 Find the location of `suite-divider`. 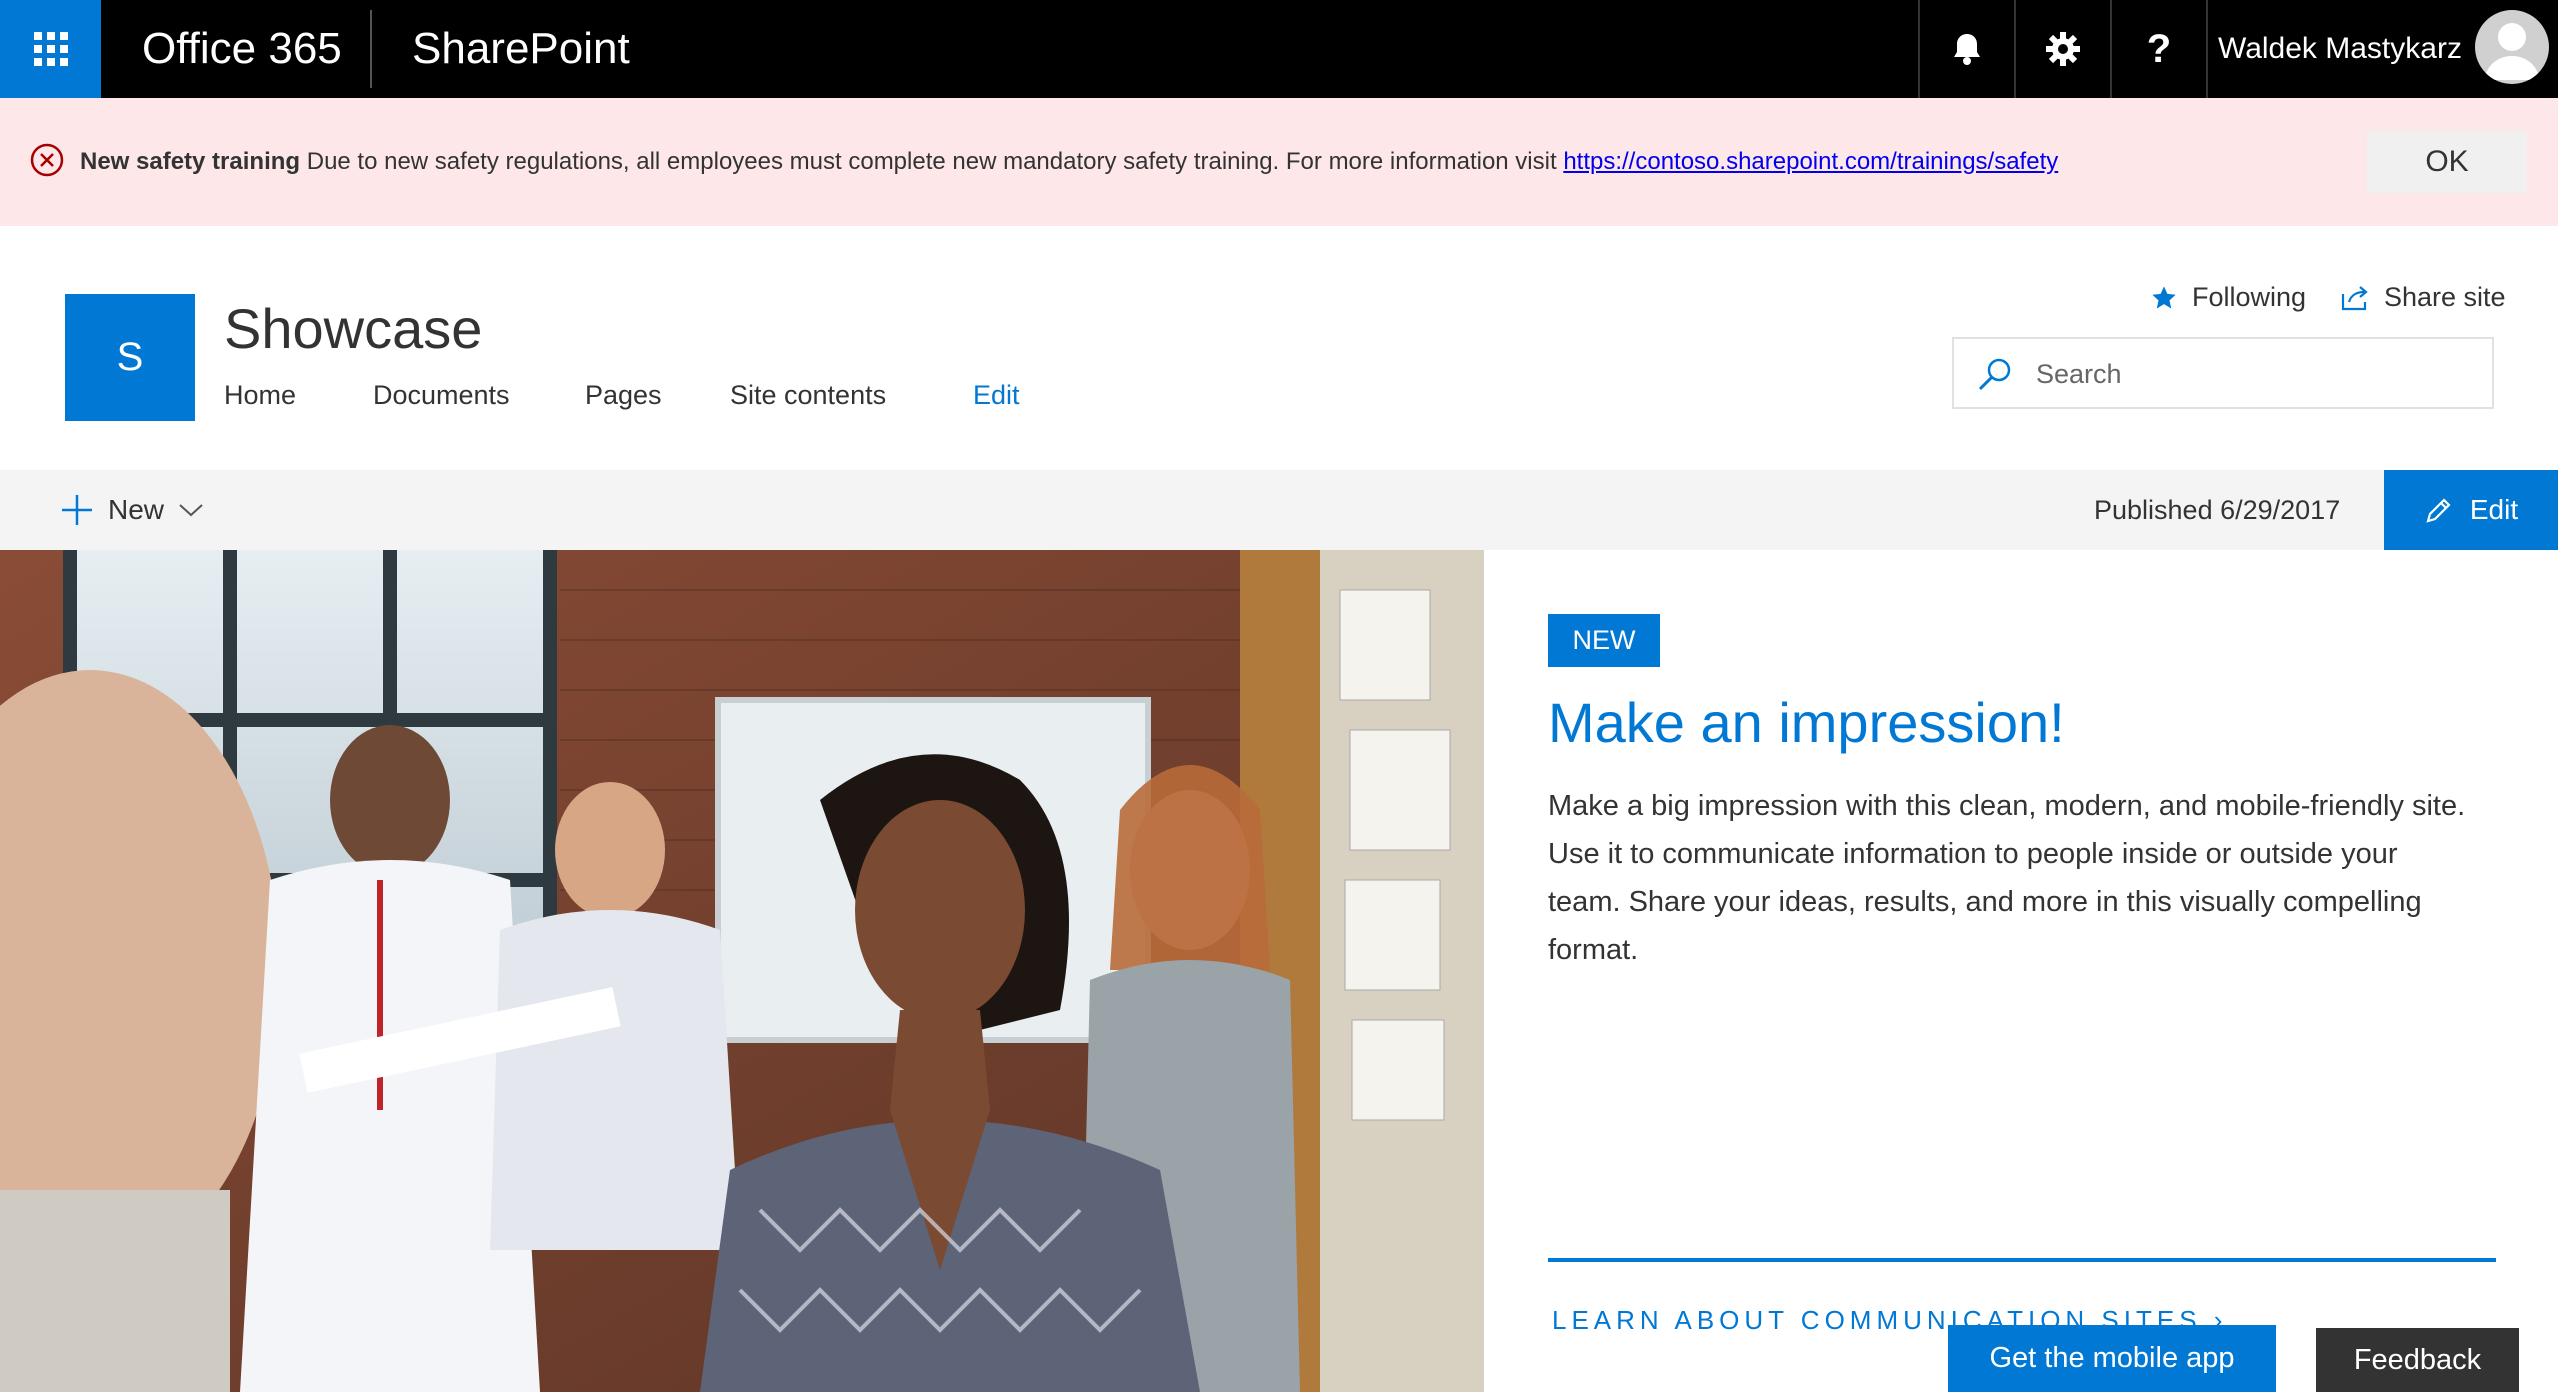

suite-divider is located at coordinates (371, 49).